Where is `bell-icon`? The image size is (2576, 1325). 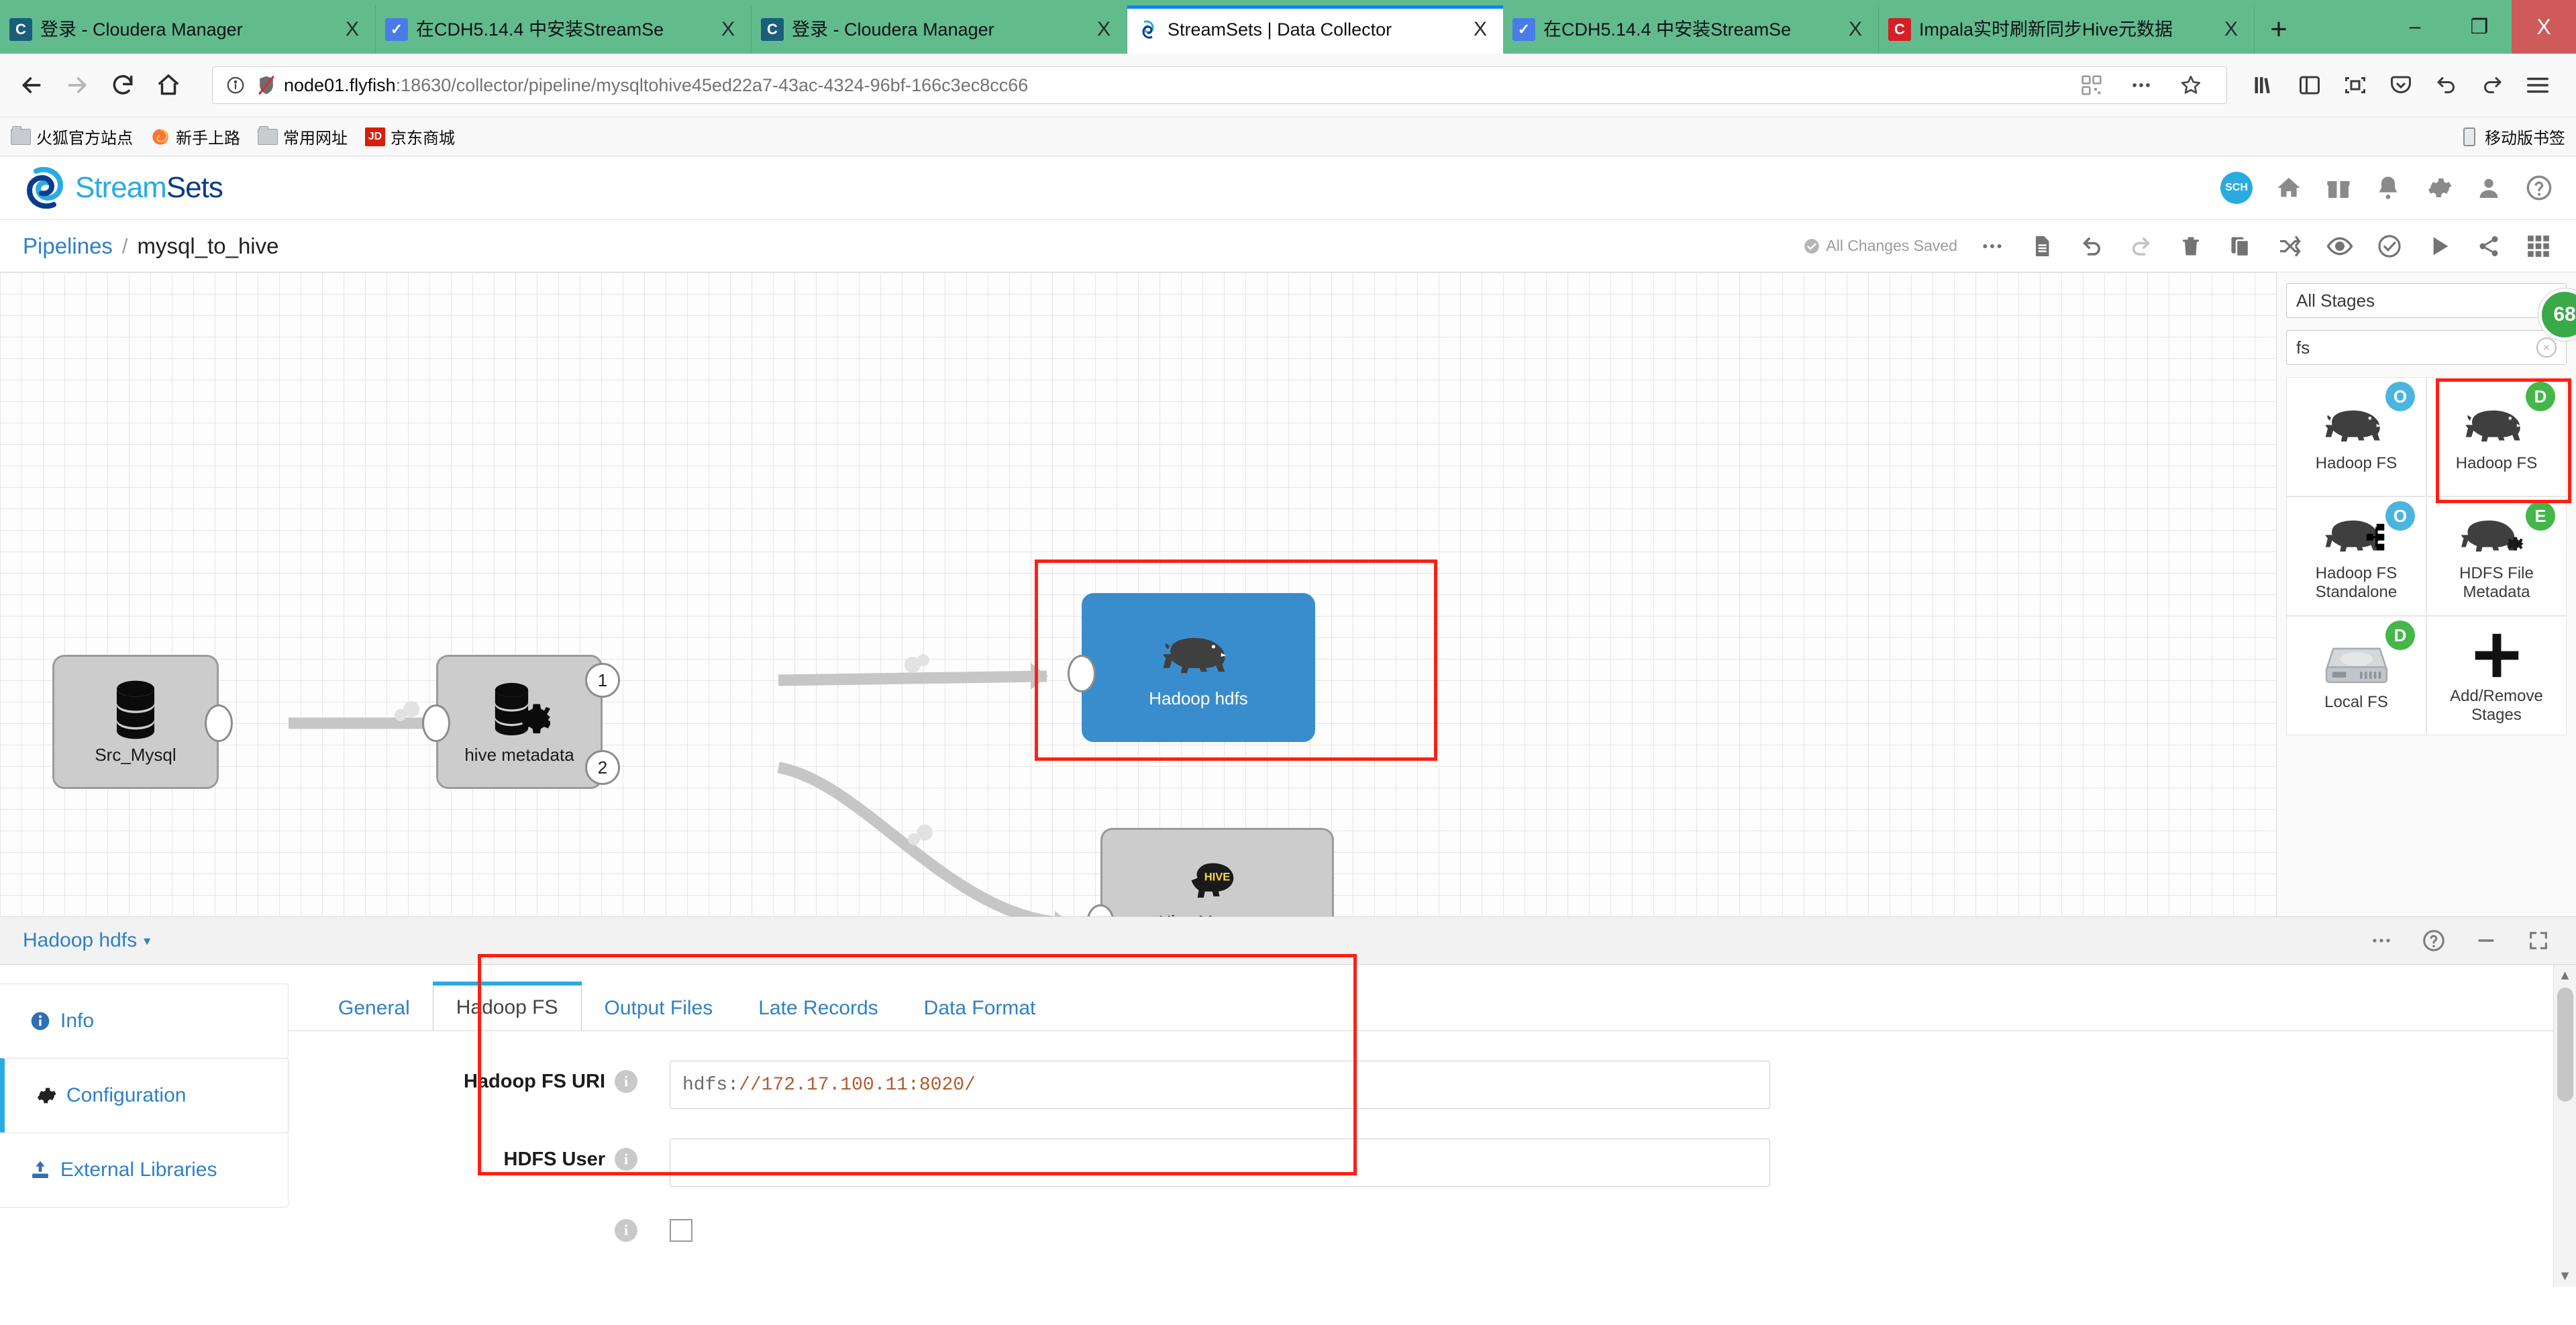
bell-icon is located at coordinates (2388, 187).